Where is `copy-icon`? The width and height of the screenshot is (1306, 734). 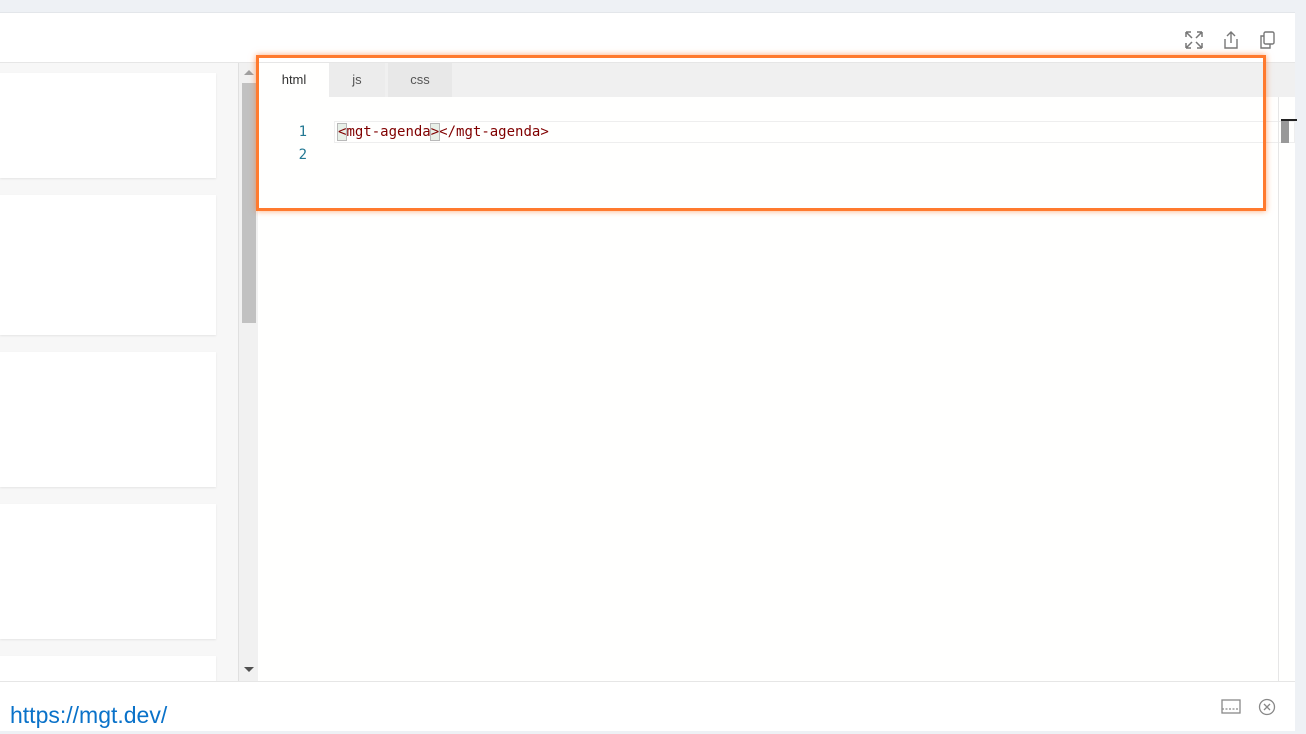 copy-icon is located at coordinates (1267, 40).